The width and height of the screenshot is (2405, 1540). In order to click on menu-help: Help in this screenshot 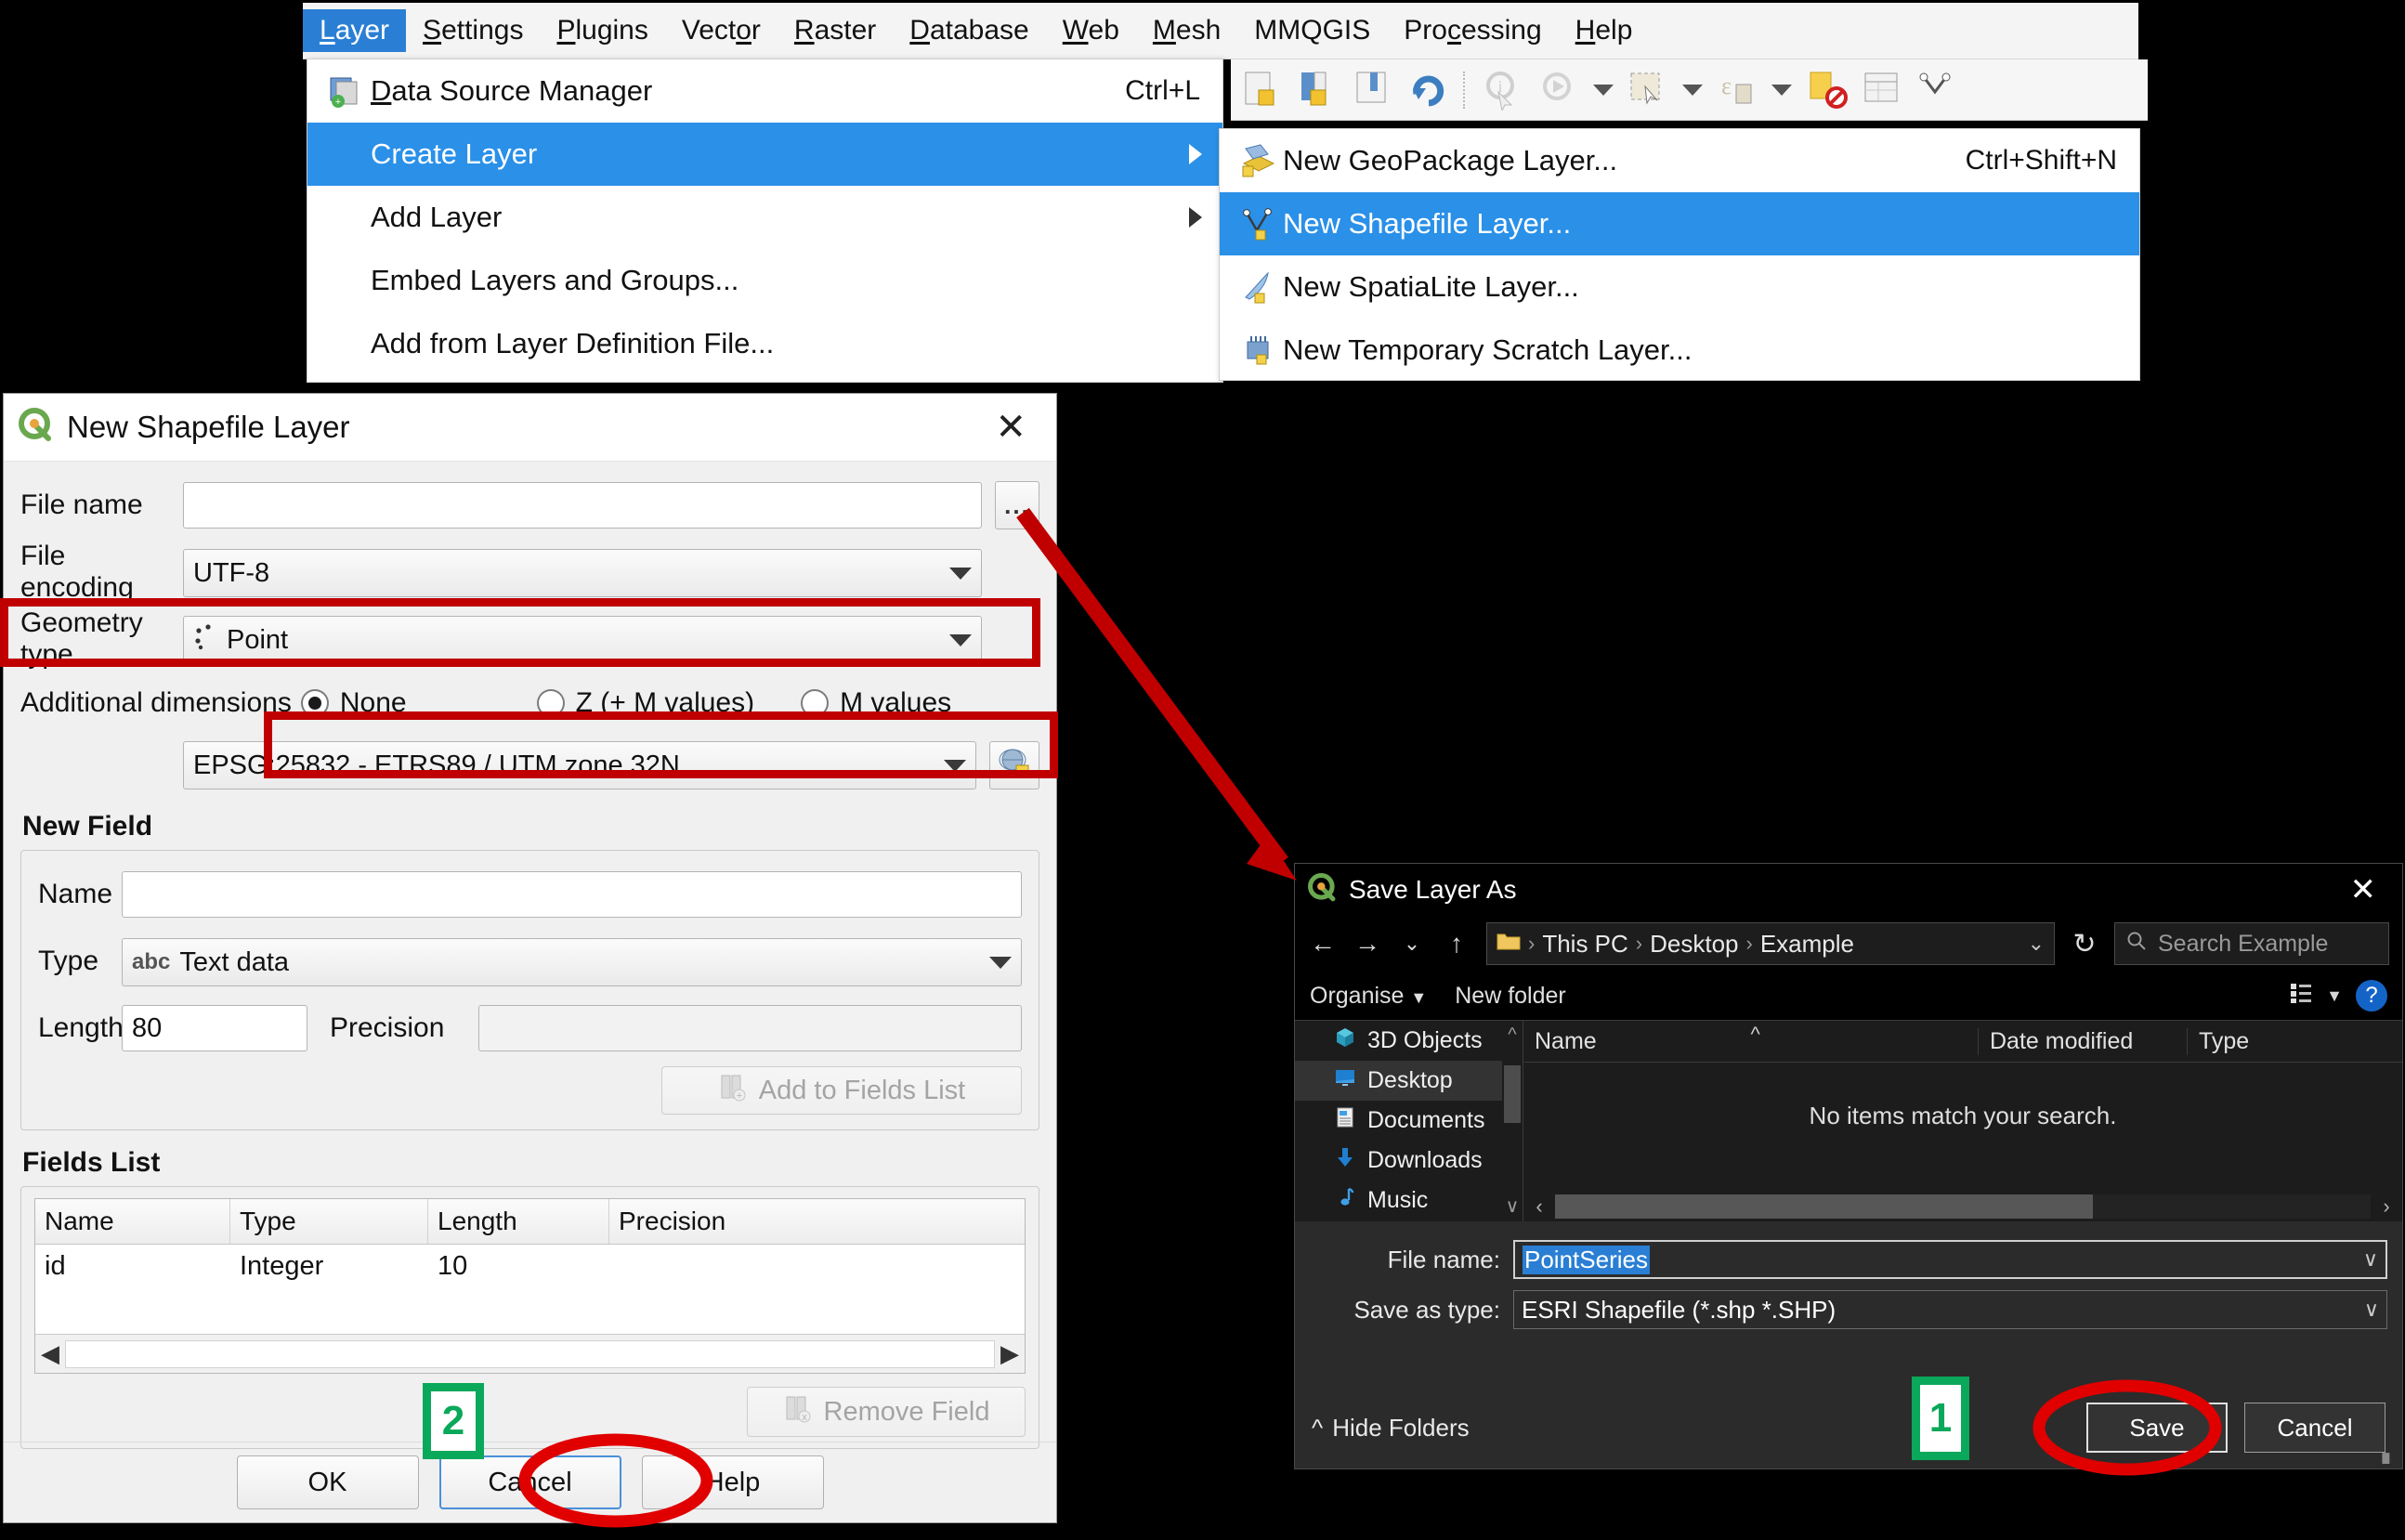, I will do `click(1604, 30)`.